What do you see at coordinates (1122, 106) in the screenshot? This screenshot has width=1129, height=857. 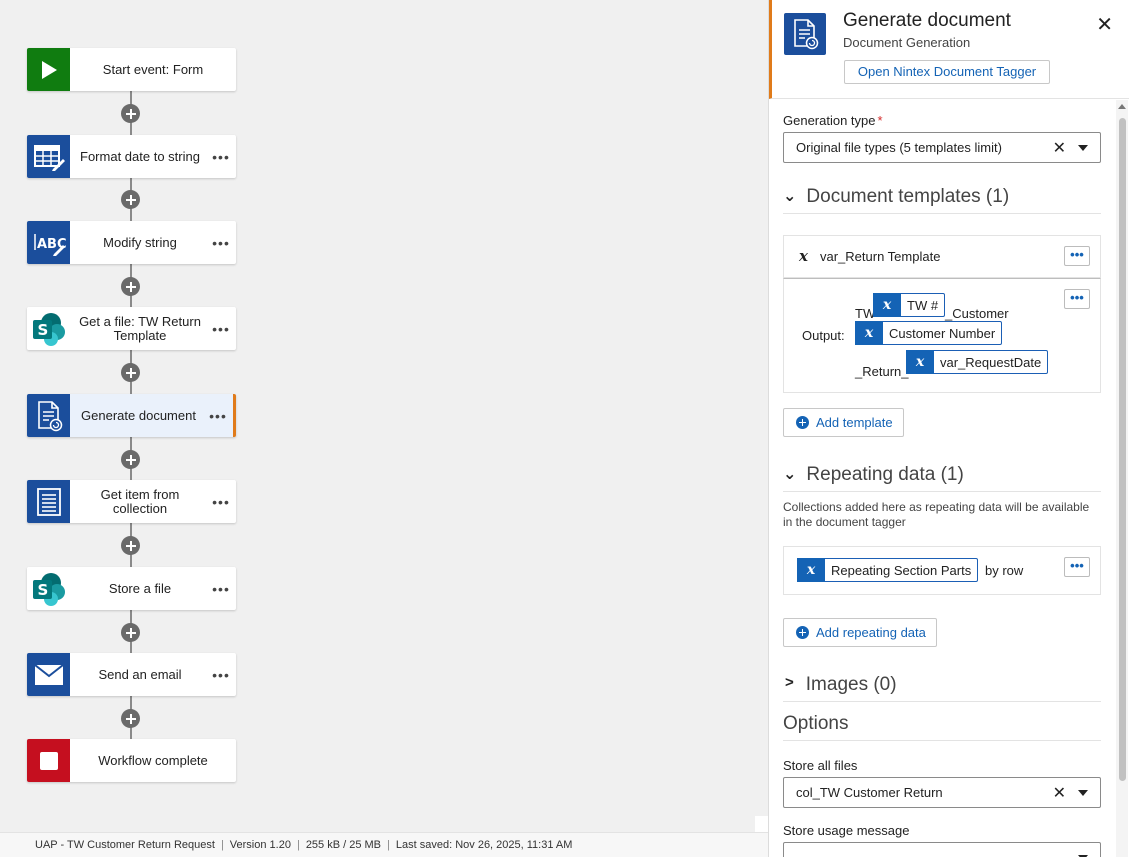 I see `scroll-up-icon` at bounding box center [1122, 106].